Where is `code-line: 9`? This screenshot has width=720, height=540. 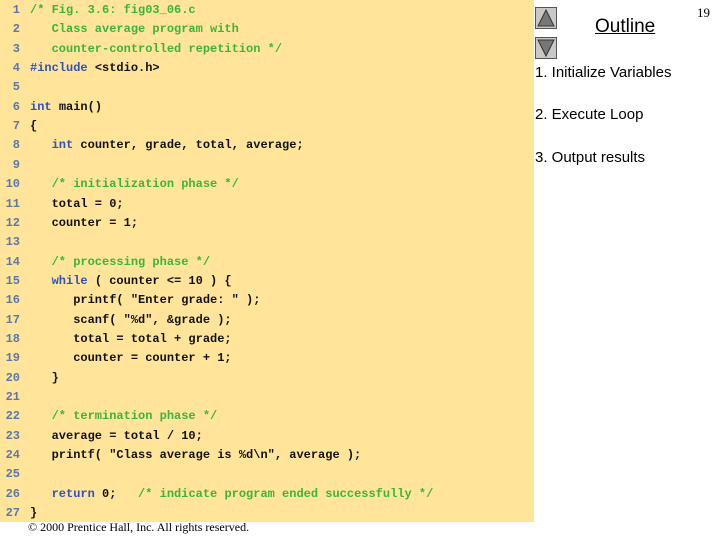
code-line: 9 is located at coordinates (15, 165).